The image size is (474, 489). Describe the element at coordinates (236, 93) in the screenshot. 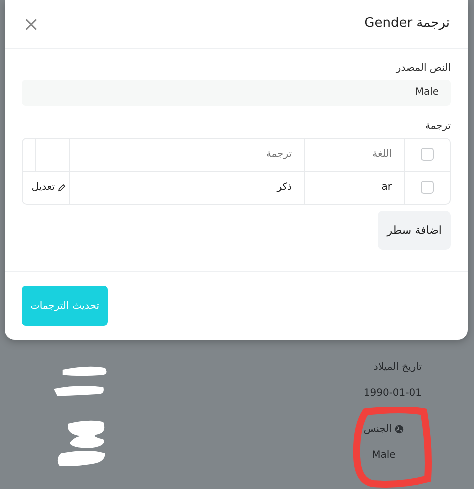

I see `source-text-field: Male` at that location.